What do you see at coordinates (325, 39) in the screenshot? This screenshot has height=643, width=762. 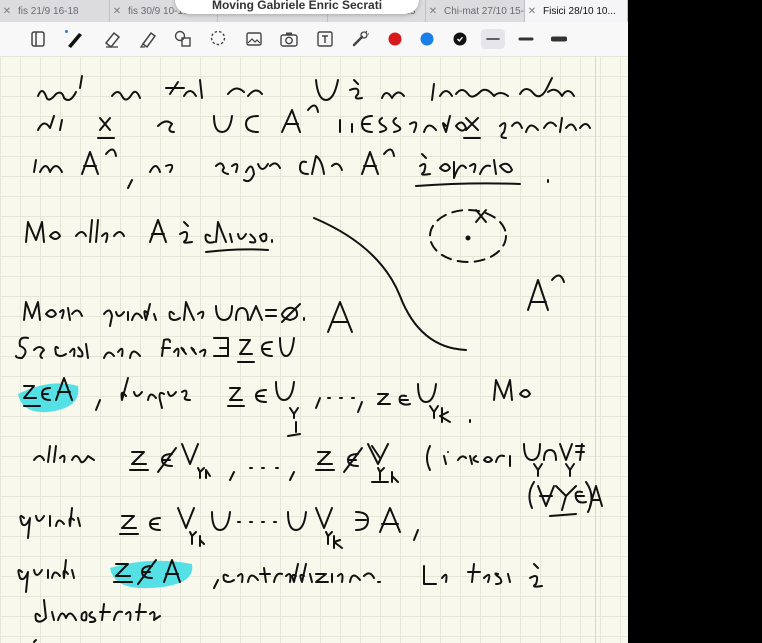 I see `text-icon` at bounding box center [325, 39].